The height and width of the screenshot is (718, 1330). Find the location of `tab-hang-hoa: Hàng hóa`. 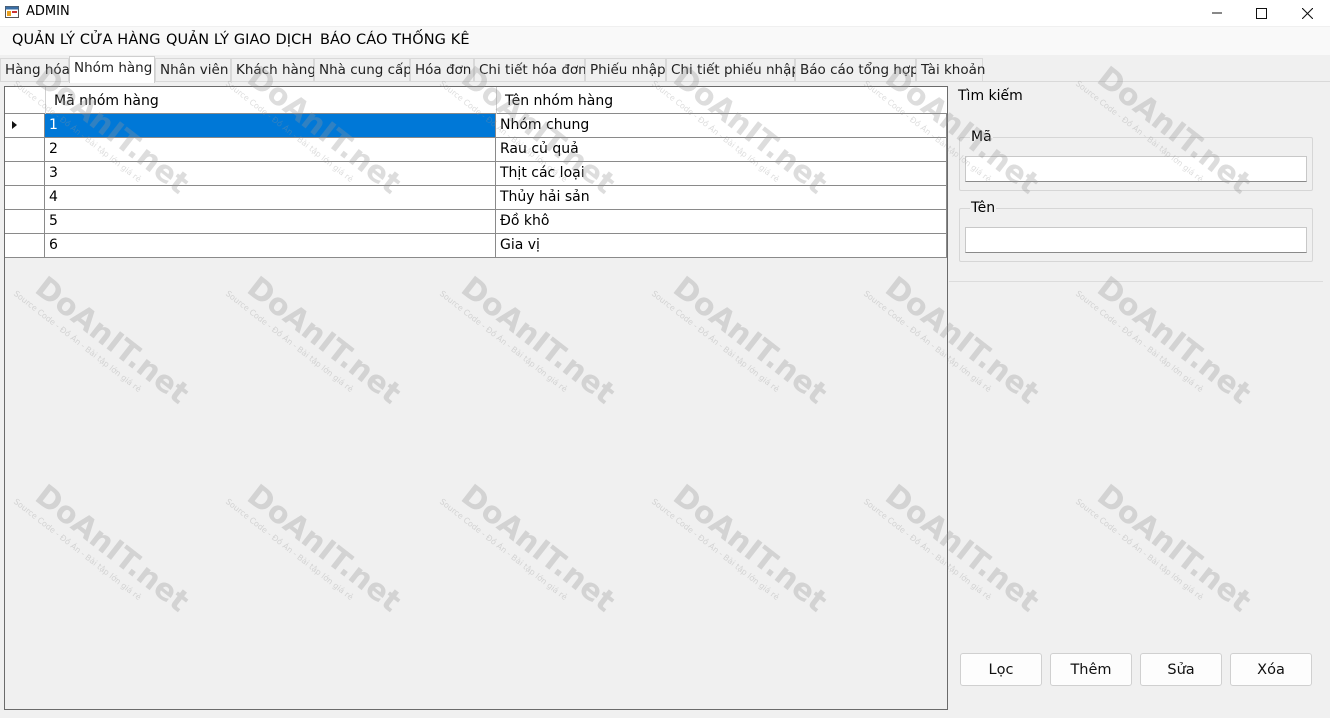

tab-hang-hoa: Hàng hóa is located at coordinates (35, 70).